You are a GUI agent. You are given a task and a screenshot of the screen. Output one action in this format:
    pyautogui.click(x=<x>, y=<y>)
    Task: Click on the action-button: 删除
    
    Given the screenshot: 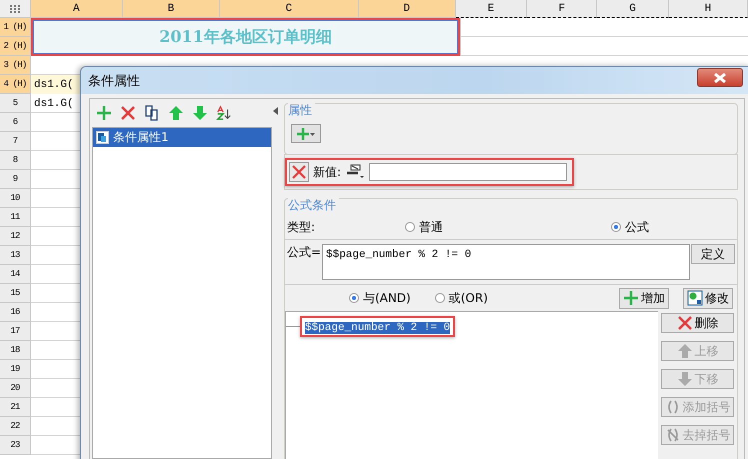 What is the action you would take?
    pyautogui.click(x=697, y=323)
    